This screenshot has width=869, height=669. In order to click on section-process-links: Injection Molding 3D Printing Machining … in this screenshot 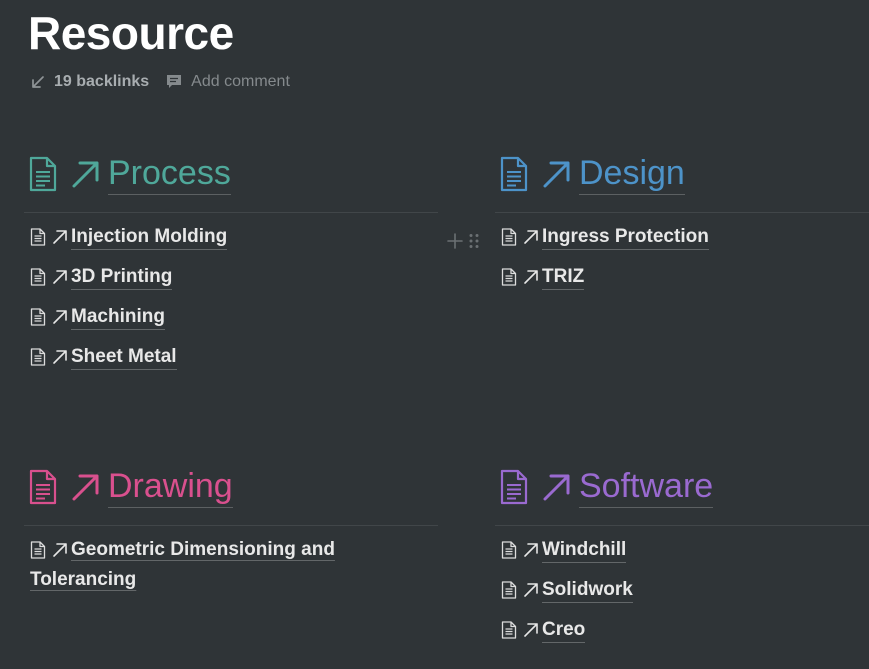, I will do `click(129, 302)`.